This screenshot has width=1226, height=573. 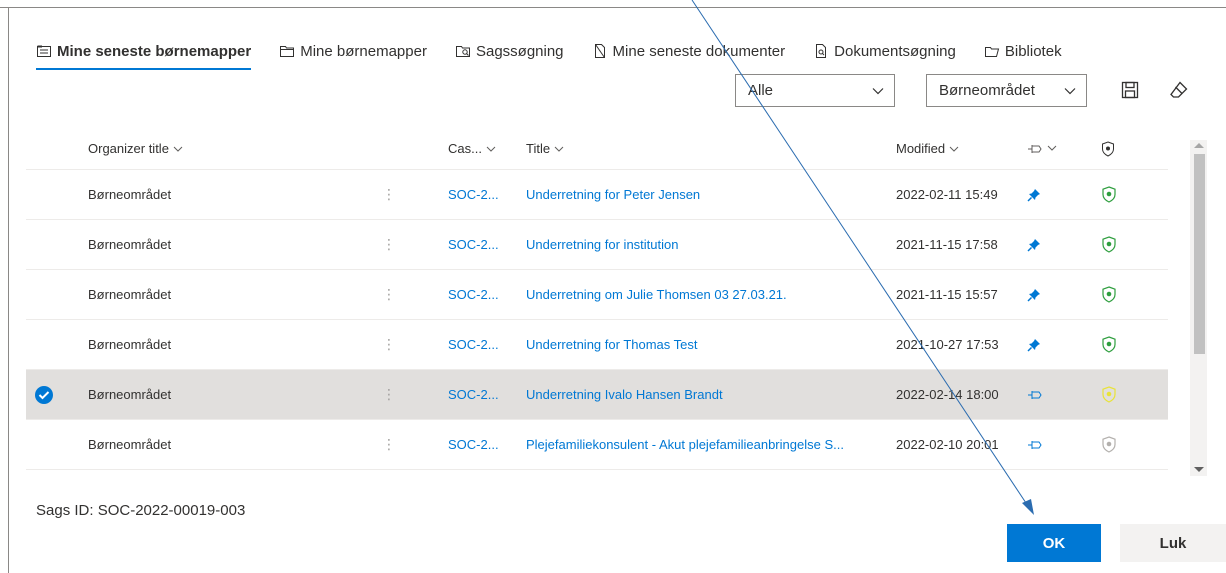 I want to click on tab-library: Bibliotek, so click(x=1023, y=51).